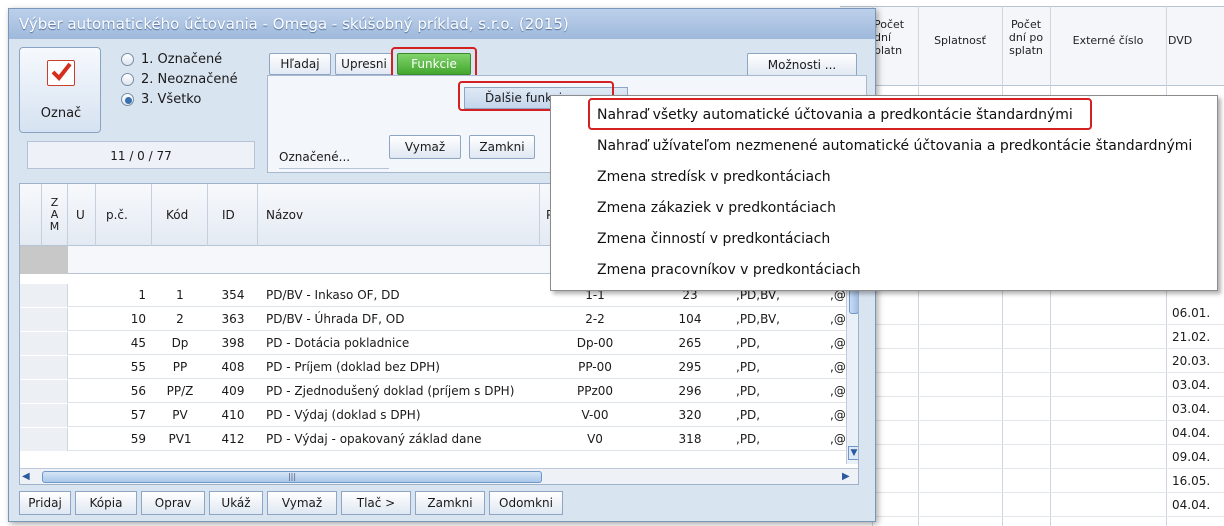  I want to click on column-header-u: U, so click(82, 215).